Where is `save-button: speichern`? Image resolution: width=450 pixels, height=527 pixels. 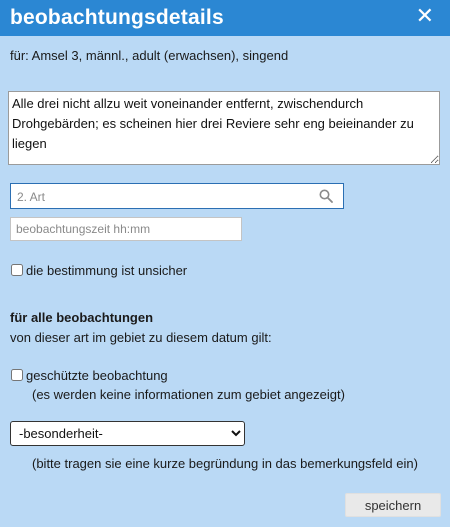 save-button: speichern is located at coordinates (393, 505).